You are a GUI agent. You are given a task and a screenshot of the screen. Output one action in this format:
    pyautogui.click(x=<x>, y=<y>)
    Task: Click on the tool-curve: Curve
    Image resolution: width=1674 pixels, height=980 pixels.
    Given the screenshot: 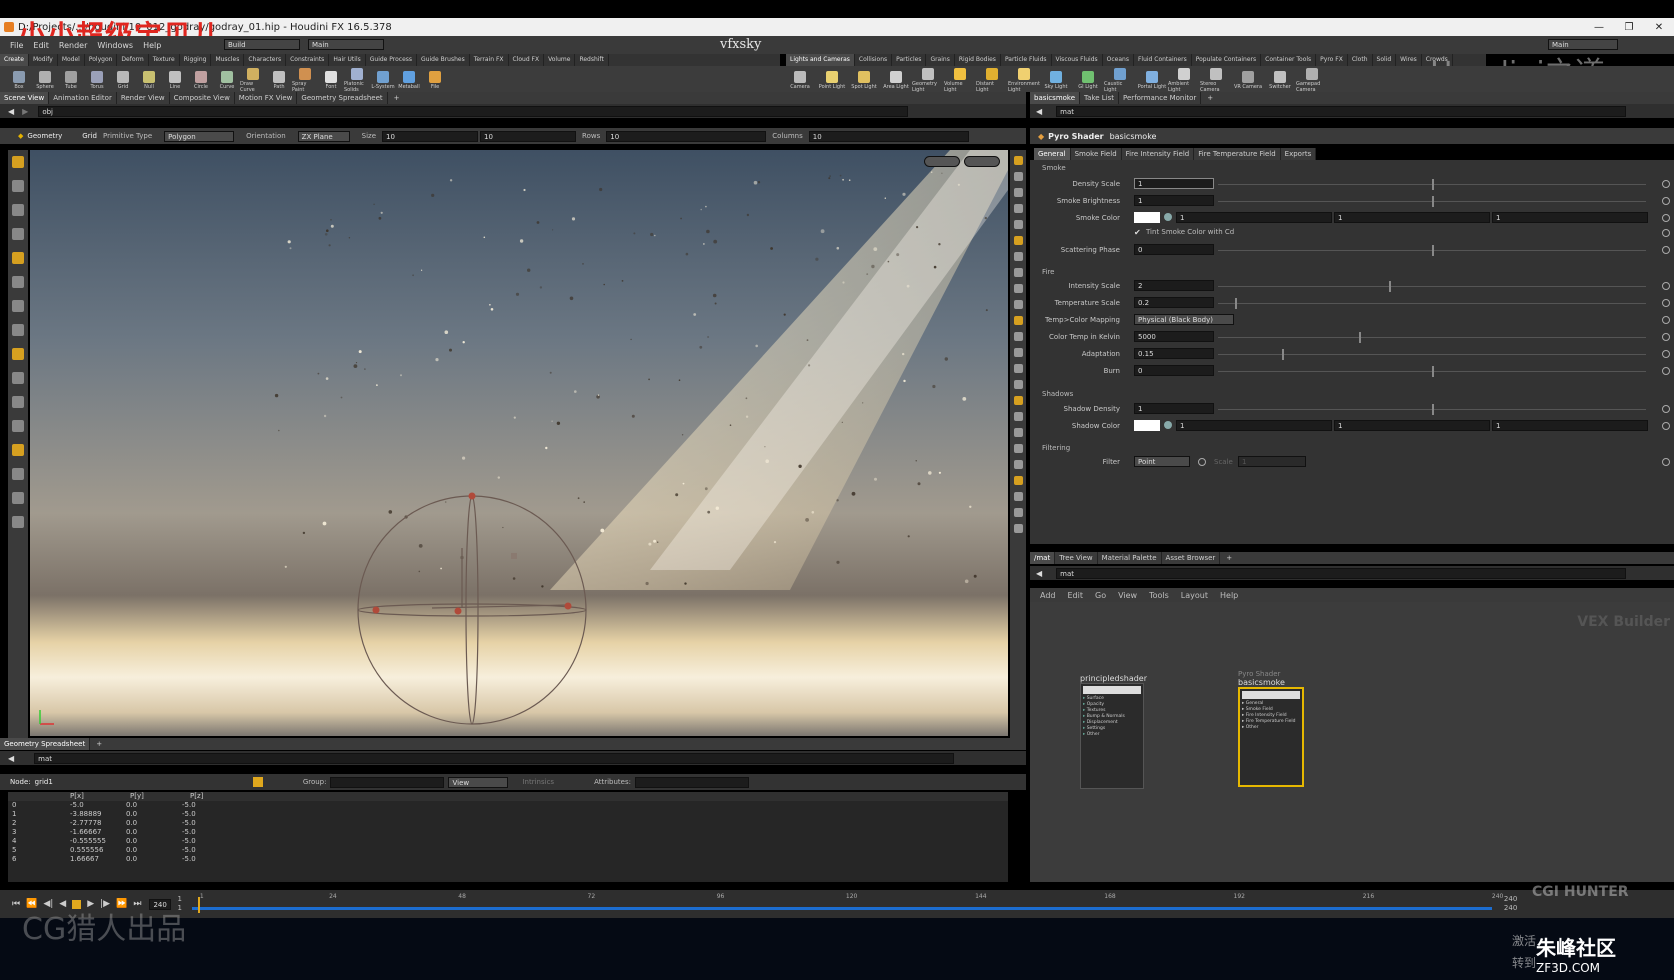 What is the action you would take?
    pyautogui.click(x=227, y=80)
    